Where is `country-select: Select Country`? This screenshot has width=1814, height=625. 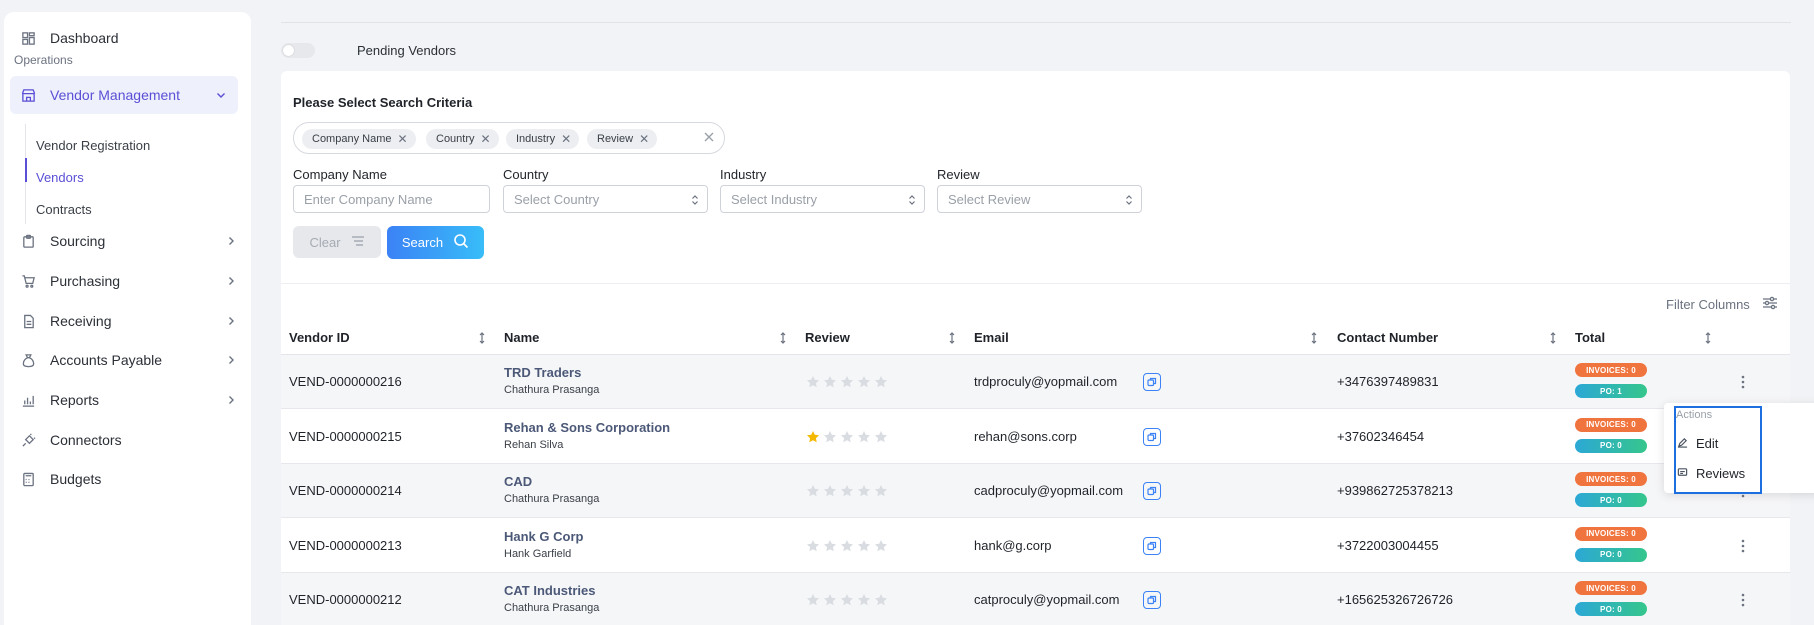 country-select: Select Country is located at coordinates (605, 199).